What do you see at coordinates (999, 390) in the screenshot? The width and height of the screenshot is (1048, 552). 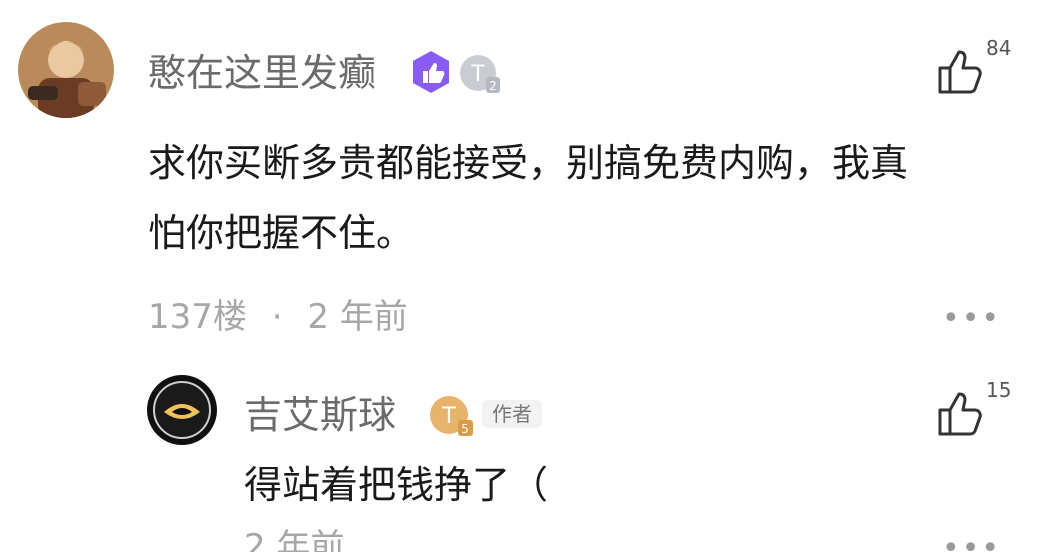 I see `like-count: 15` at bounding box center [999, 390].